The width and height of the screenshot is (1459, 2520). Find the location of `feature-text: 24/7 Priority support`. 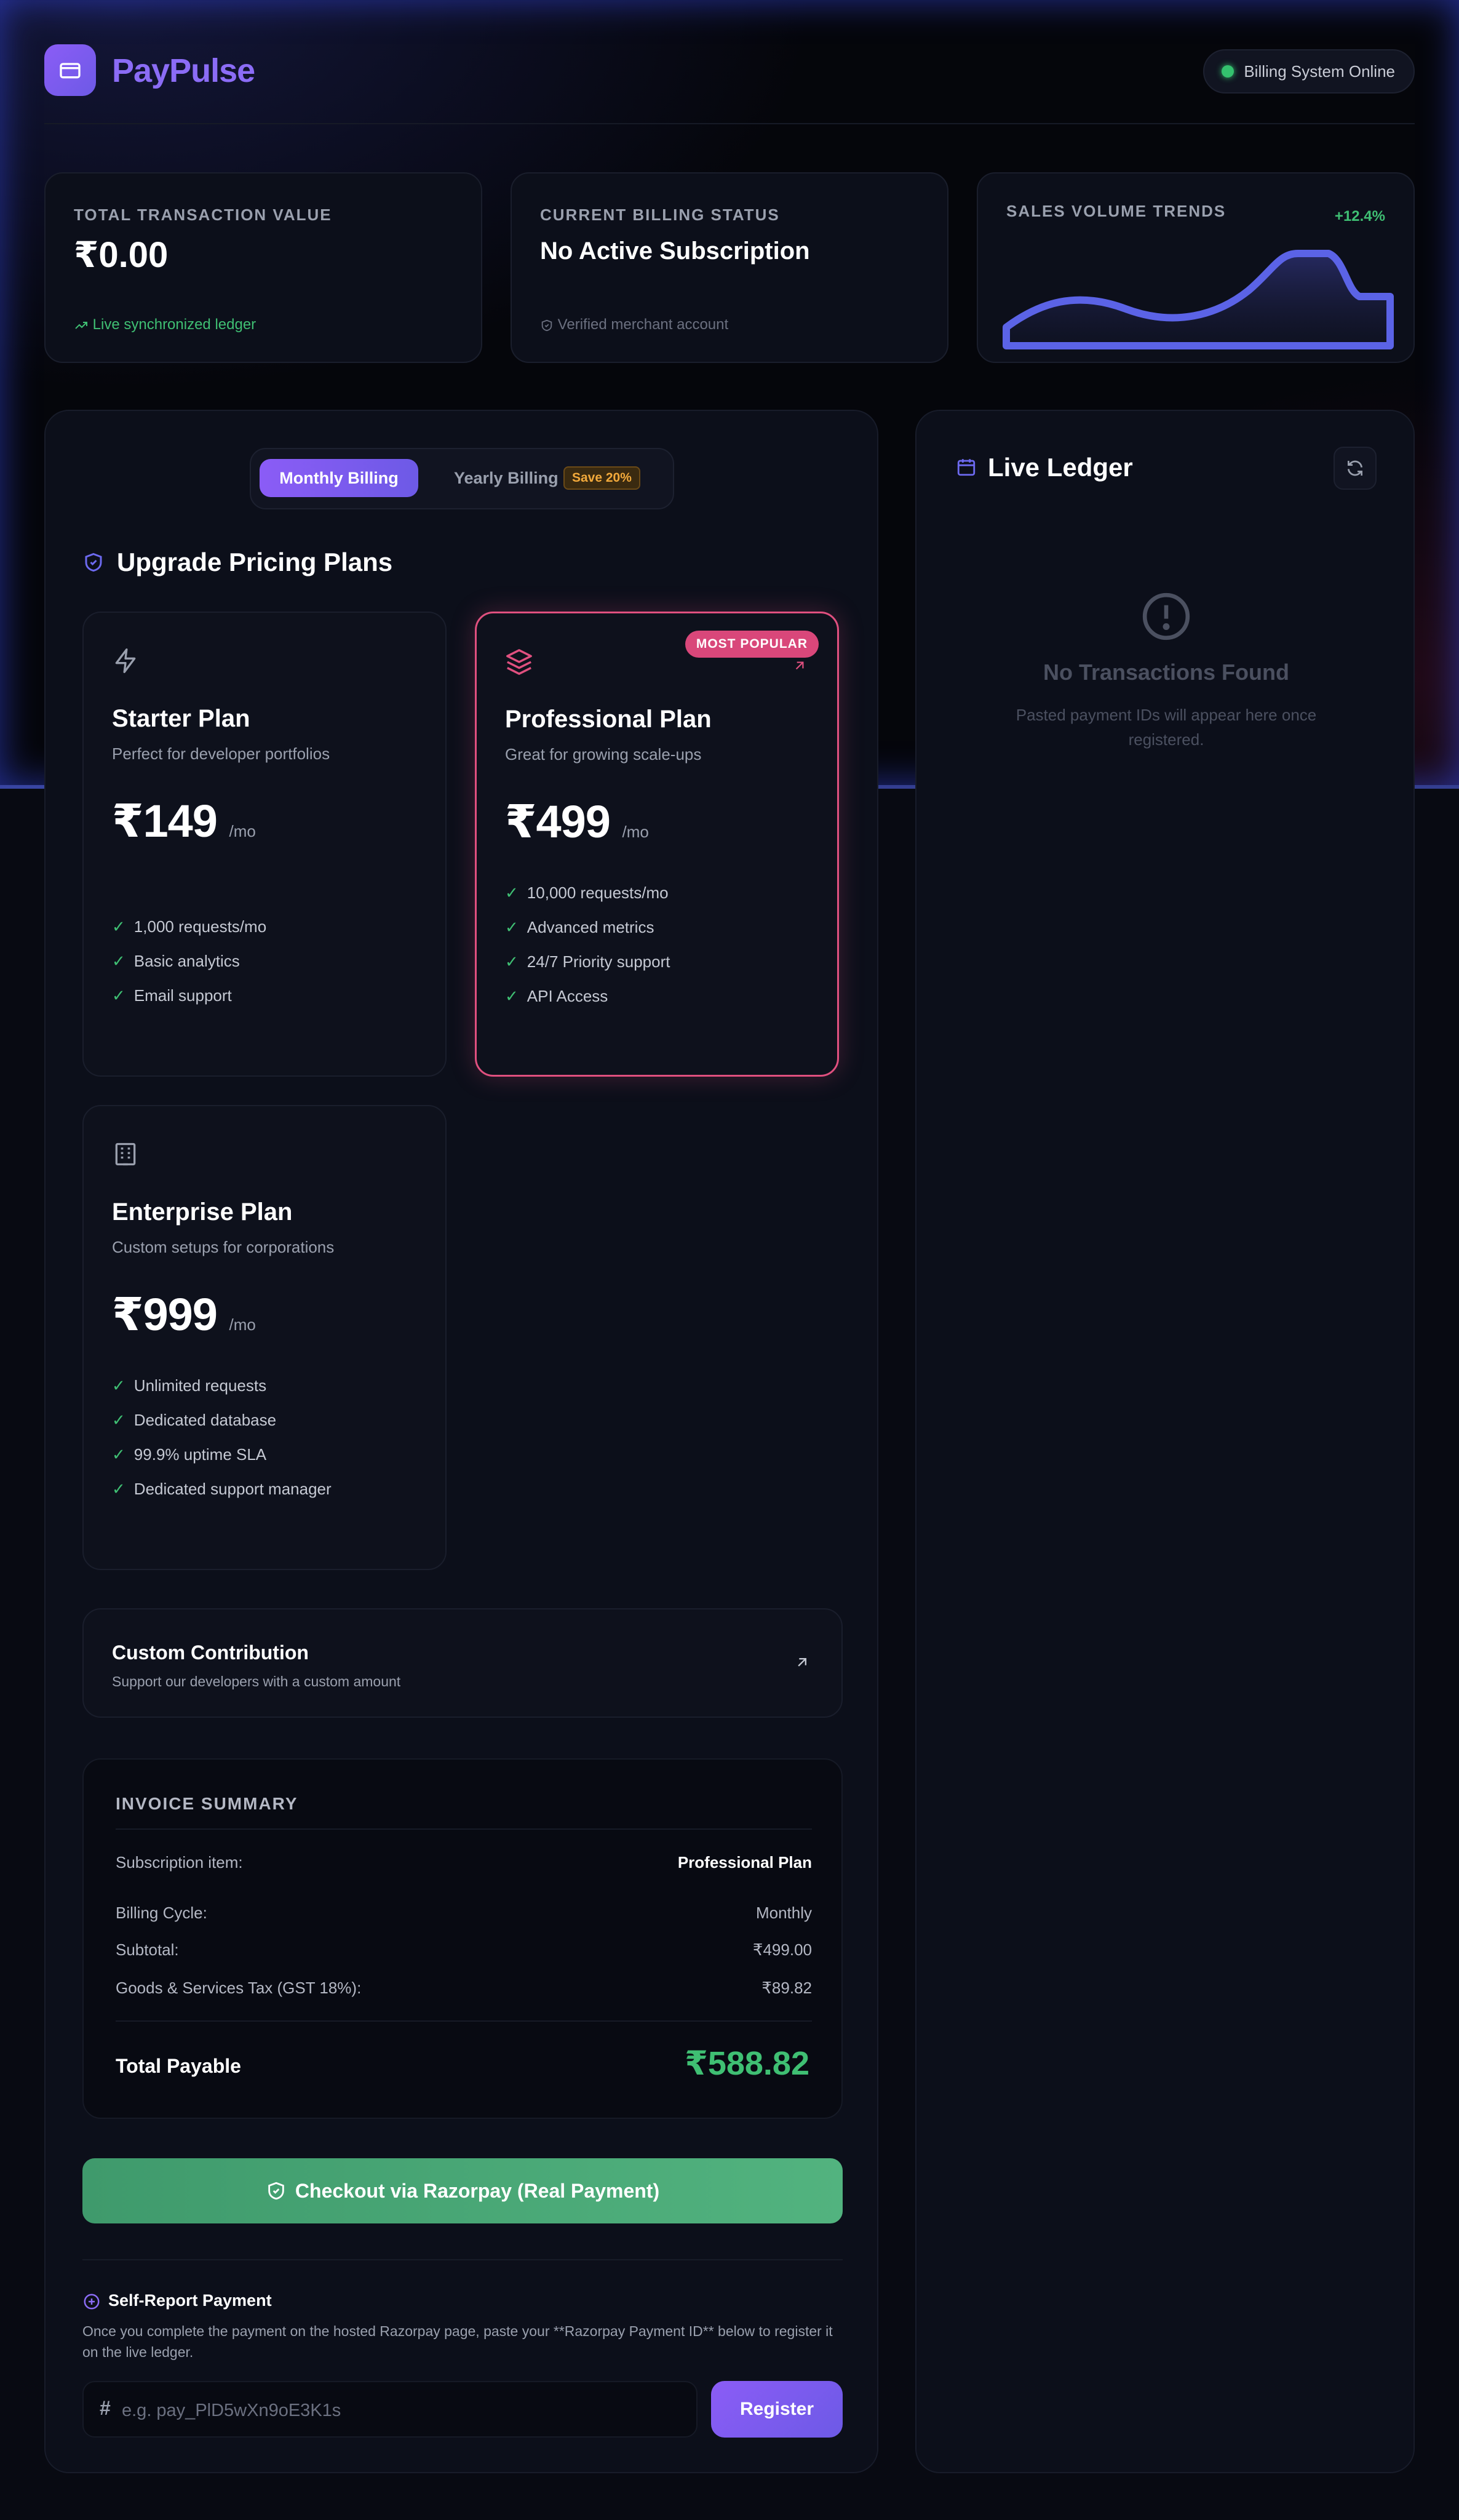

feature-text: 24/7 Priority support is located at coordinates (599, 961).